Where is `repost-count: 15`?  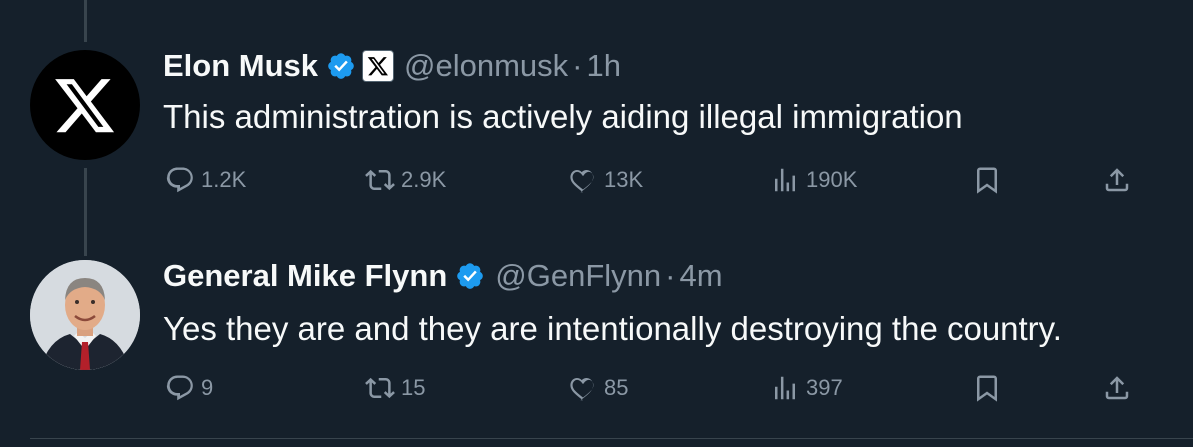
repost-count: 15 is located at coordinates (413, 387).